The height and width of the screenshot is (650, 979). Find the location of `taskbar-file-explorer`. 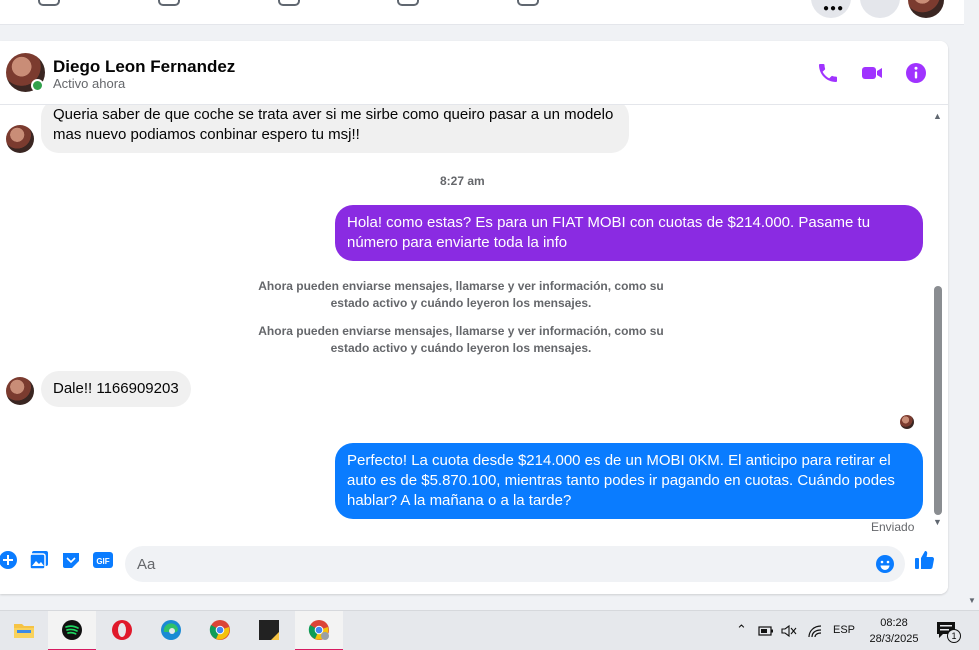

taskbar-file-explorer is located at coordinates (24, 630).